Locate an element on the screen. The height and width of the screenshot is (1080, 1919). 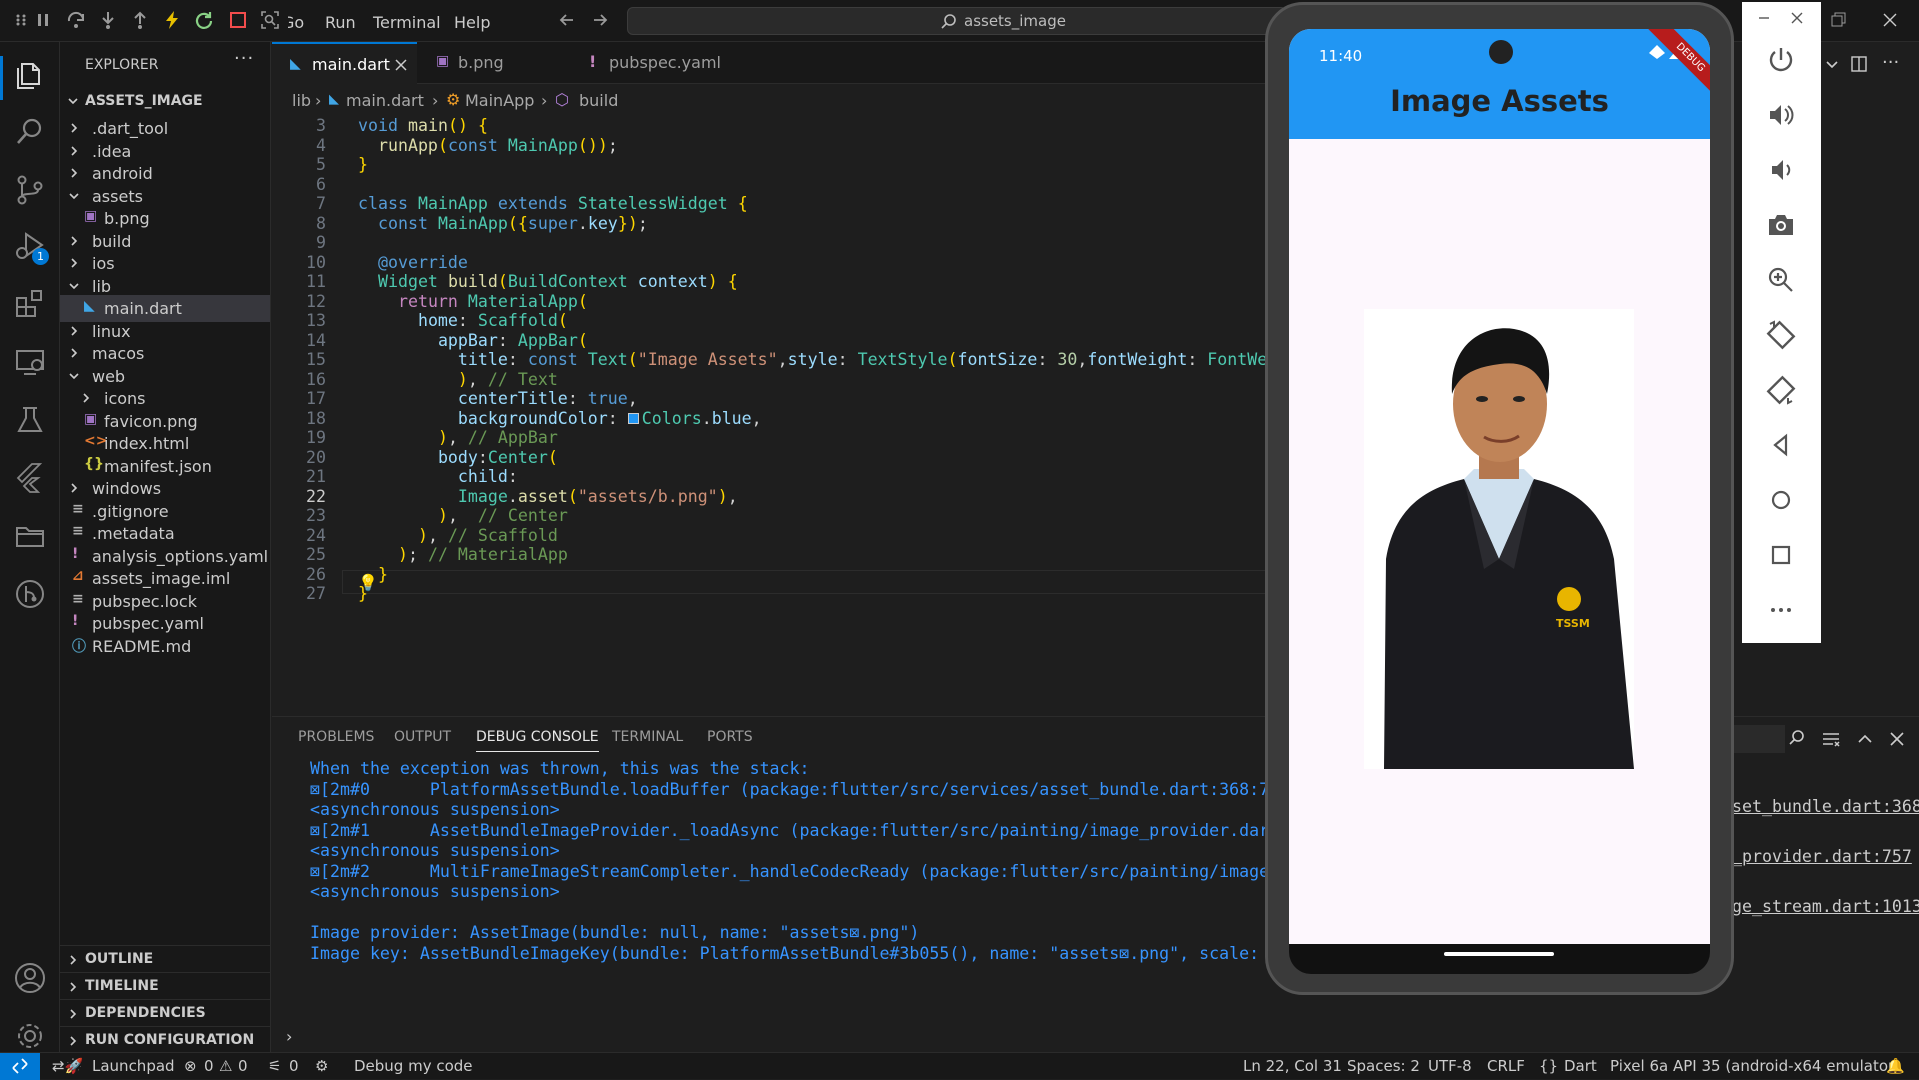
stack-link: ge_stream.dart:1013 is located at coordinates (1825, 906).